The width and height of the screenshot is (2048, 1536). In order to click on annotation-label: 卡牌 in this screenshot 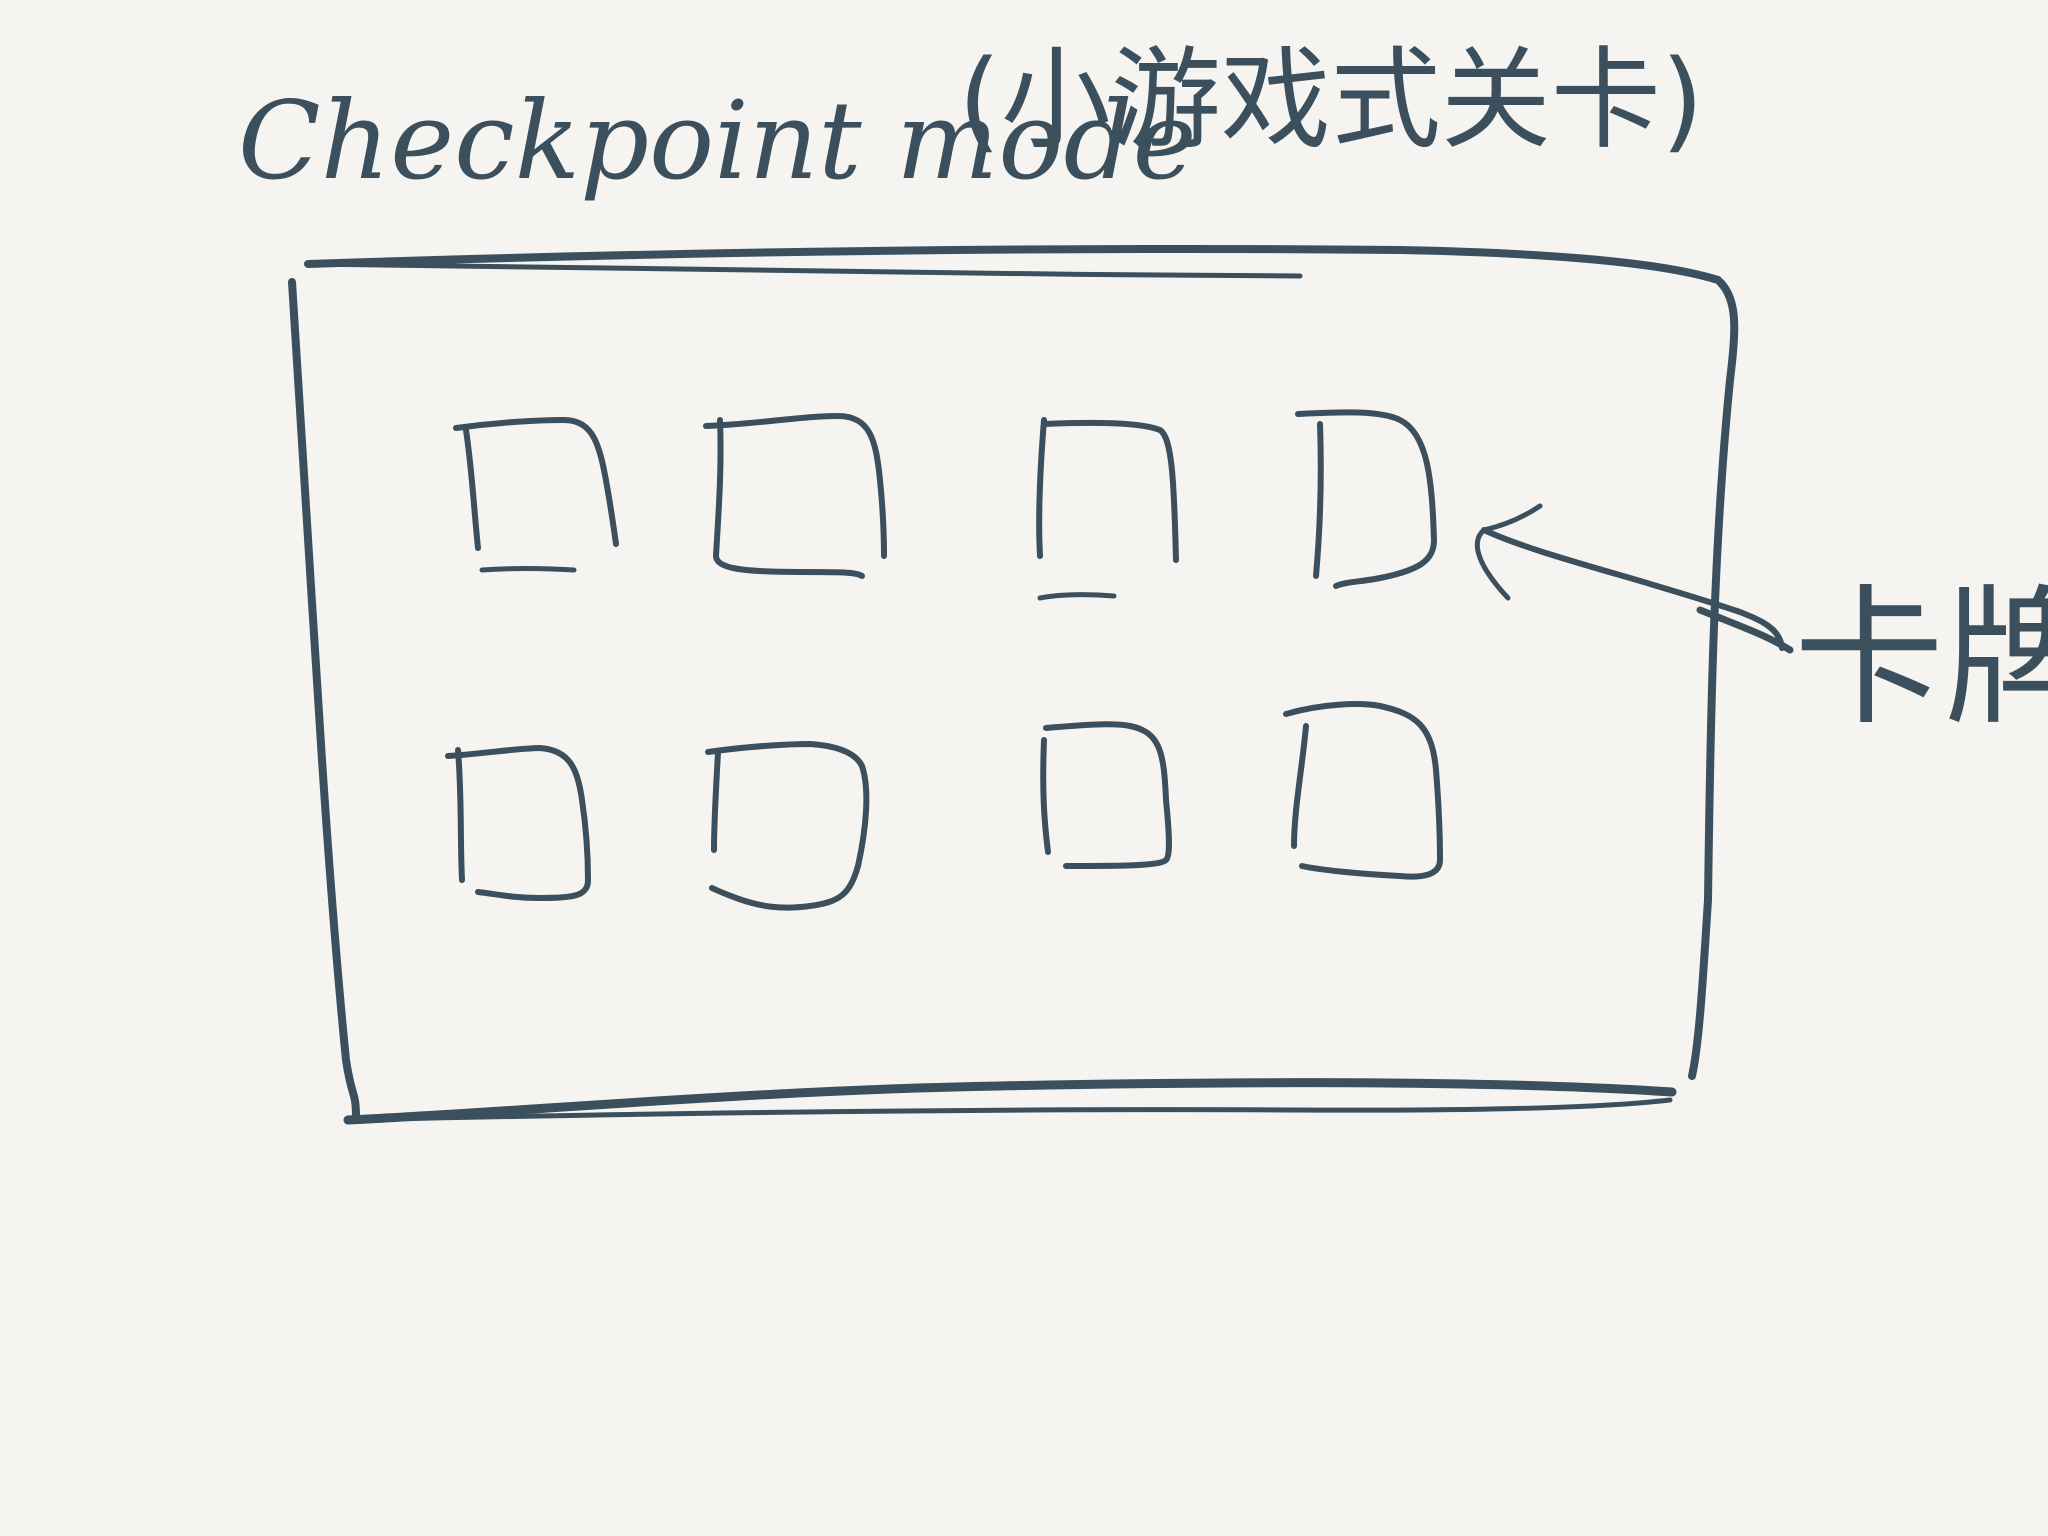, I will do `click(1921, 659)`.